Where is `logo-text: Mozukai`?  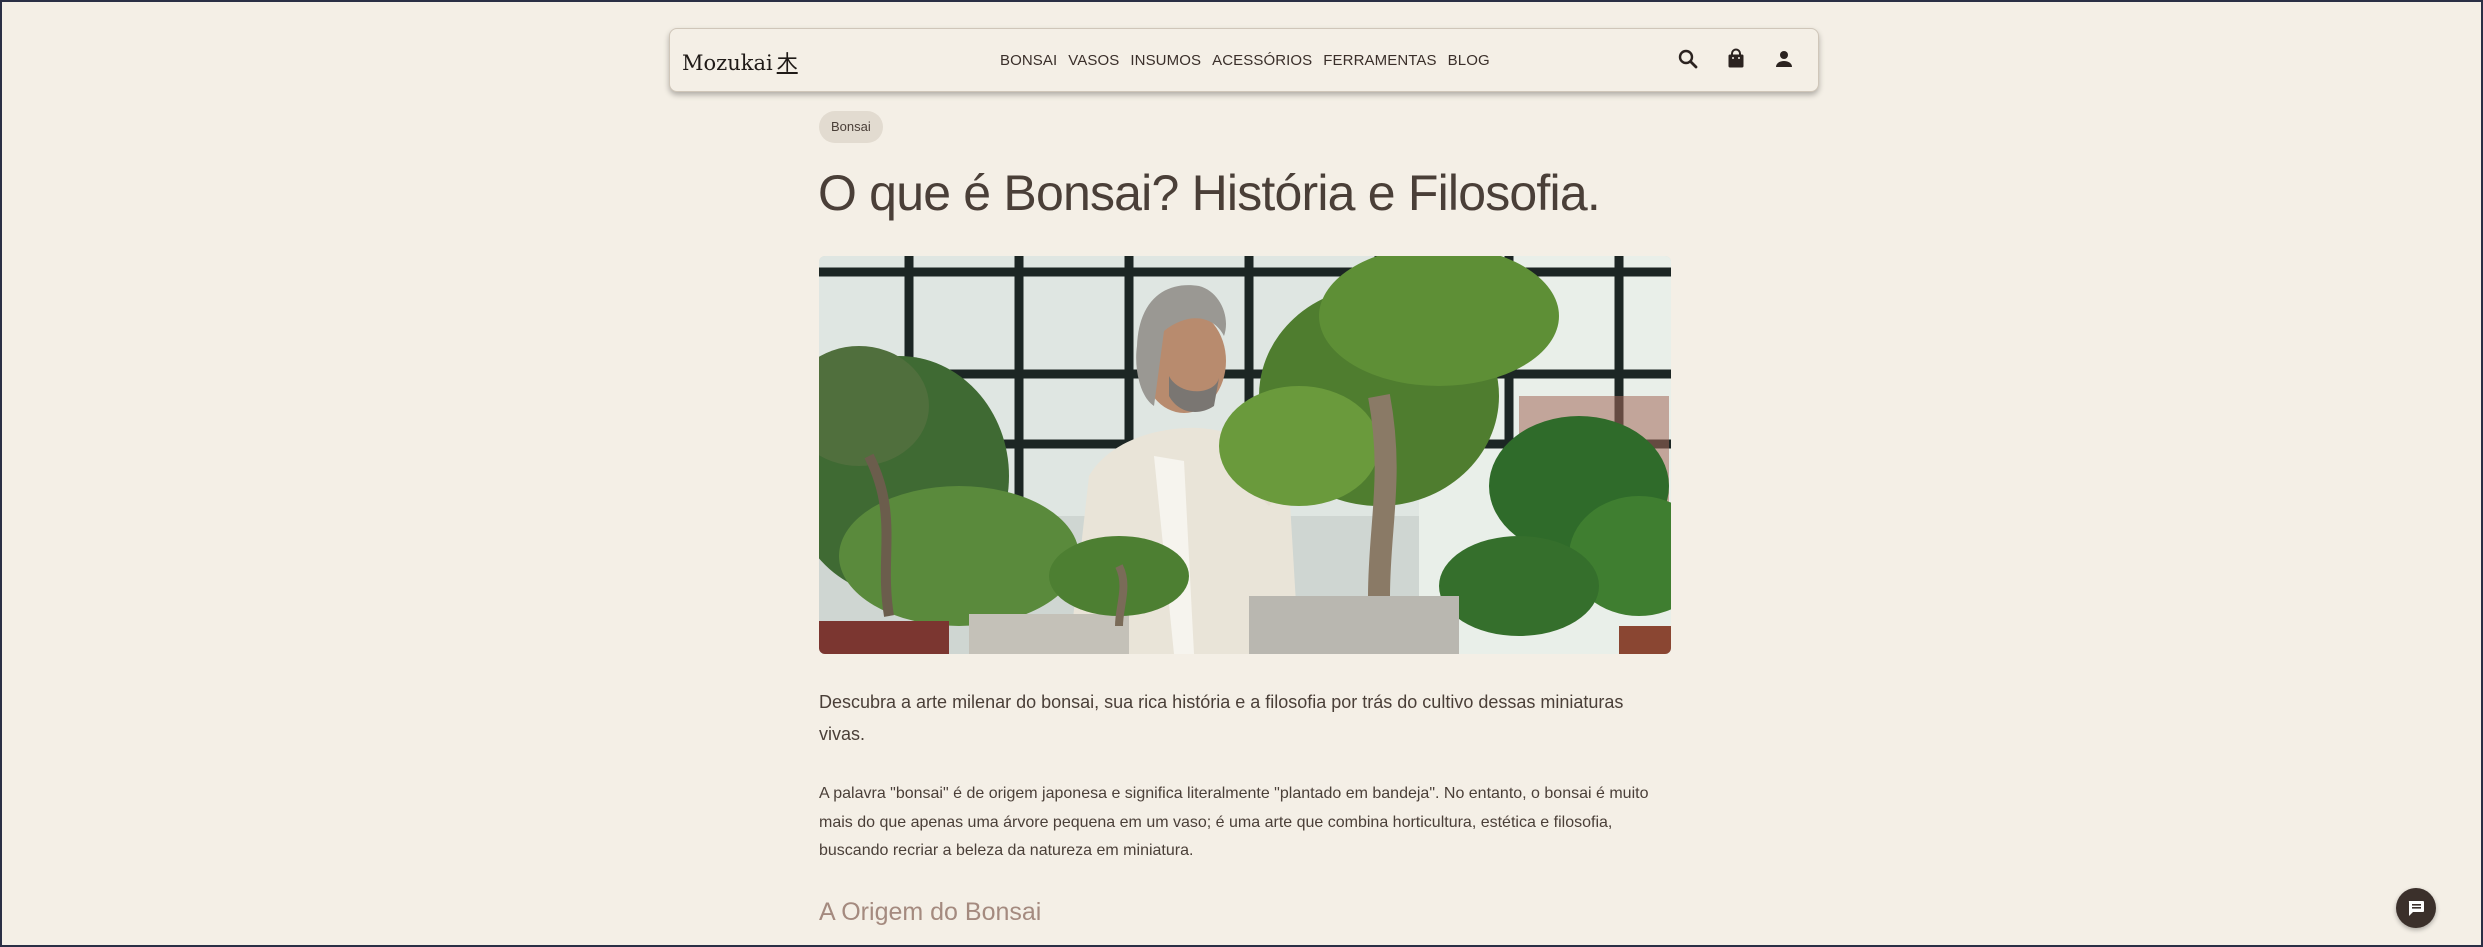
logo-text: Mozukai is located at coordinates (727, 63).